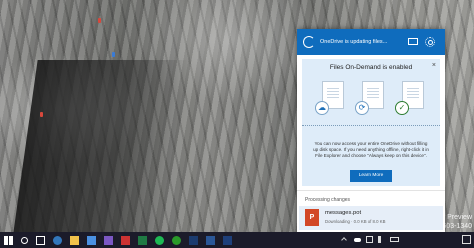  What do you see at coordinates (369, 239) in the screenshot?
I see `network-icon` at bounding box center [369, 239].